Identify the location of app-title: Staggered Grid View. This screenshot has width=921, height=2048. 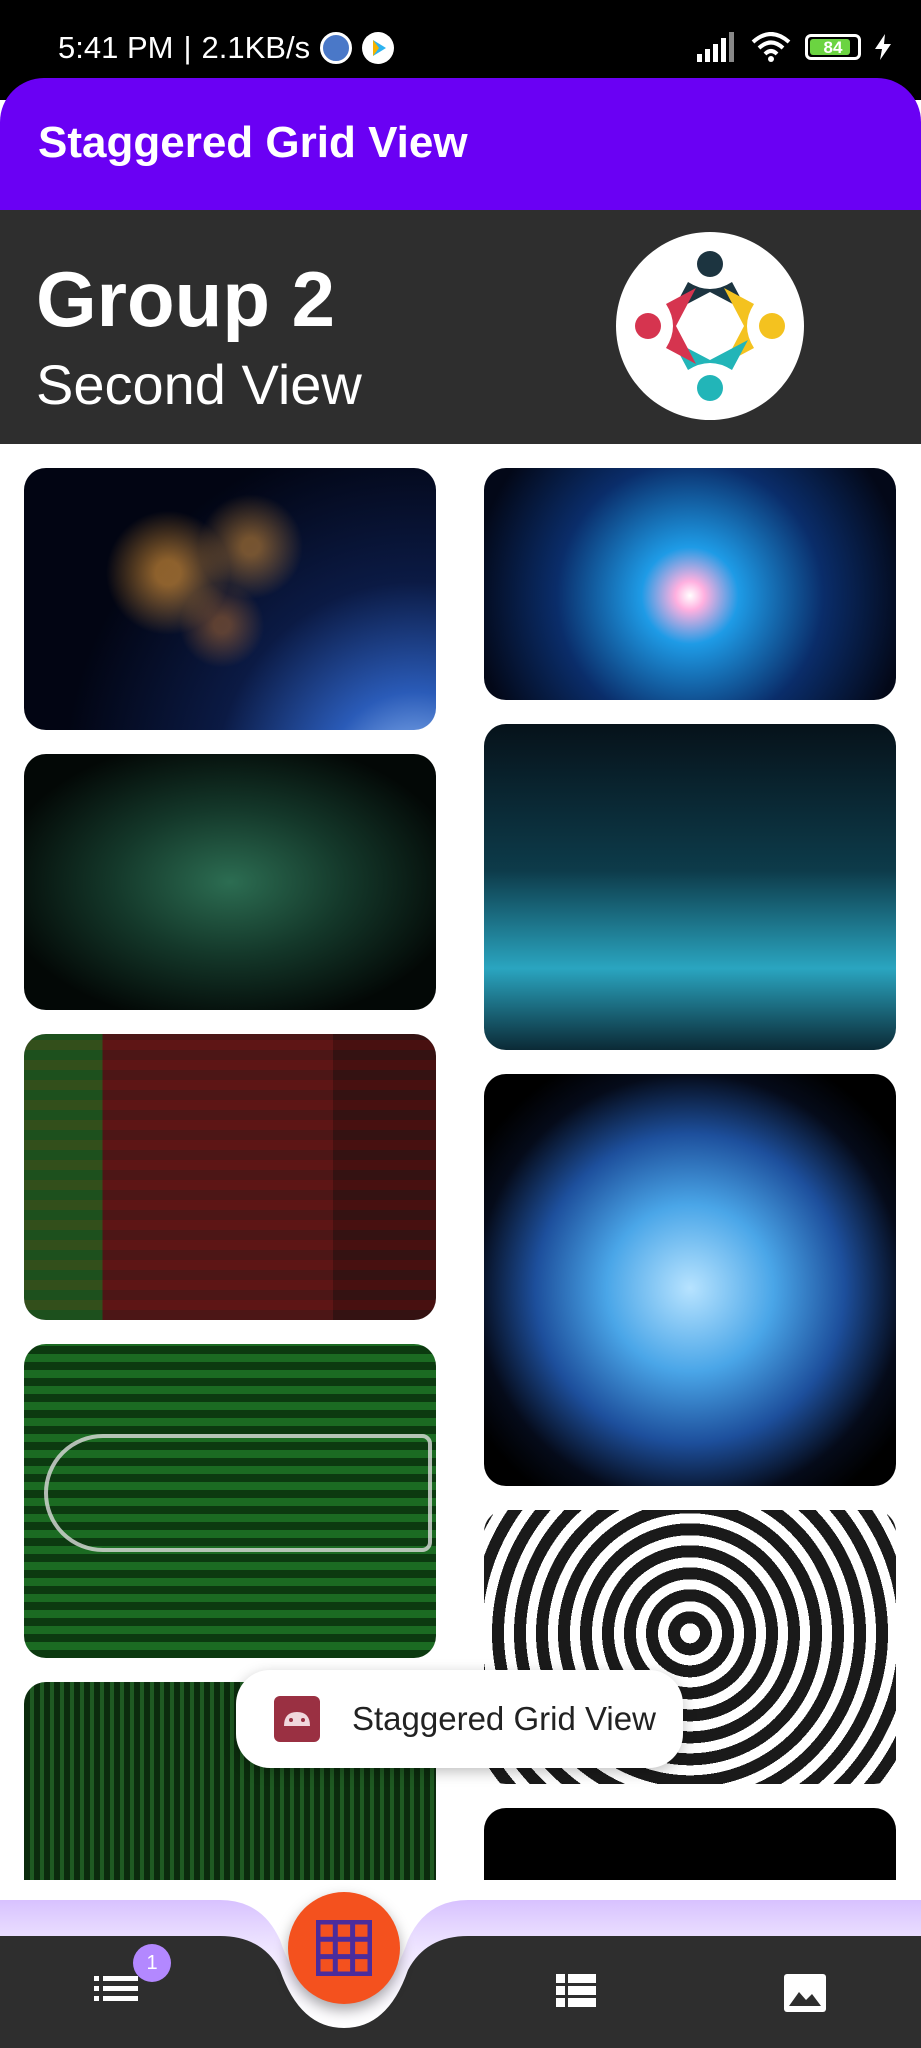
(253, 142).